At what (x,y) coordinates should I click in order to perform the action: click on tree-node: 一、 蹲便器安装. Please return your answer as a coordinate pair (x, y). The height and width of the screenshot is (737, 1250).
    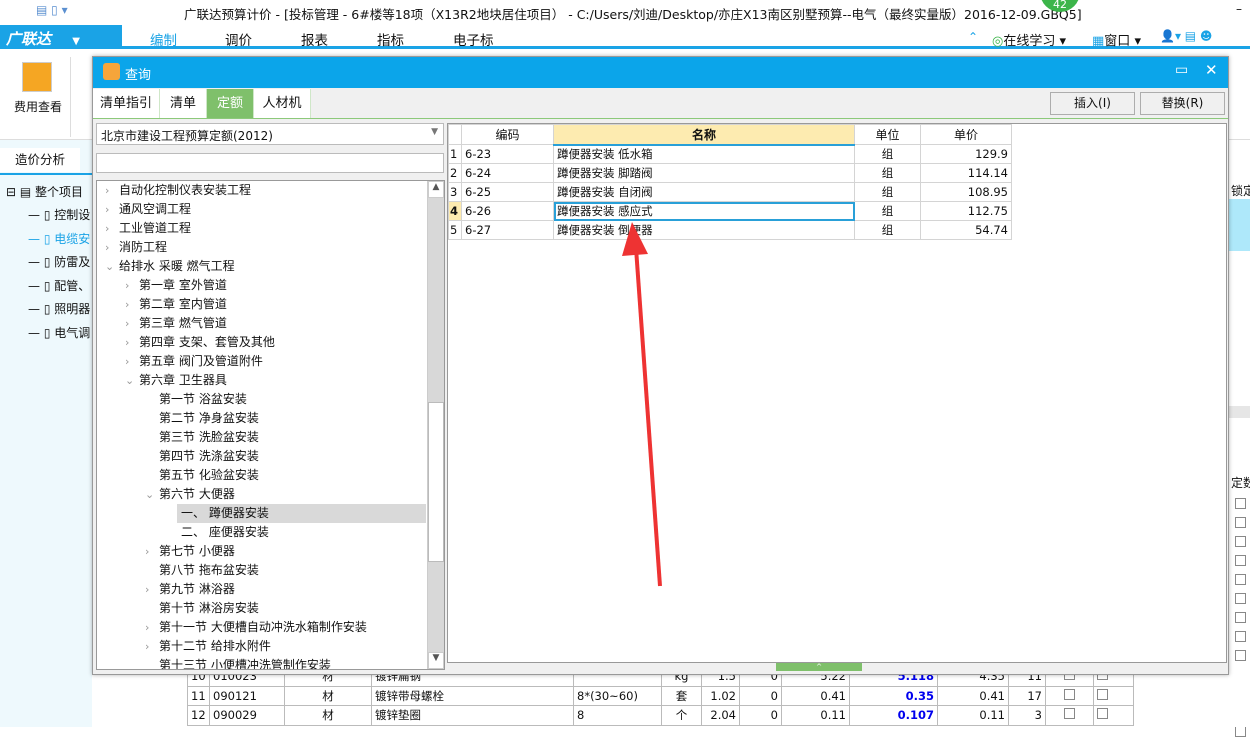
    Looking at the image, I should click on (301, 513).